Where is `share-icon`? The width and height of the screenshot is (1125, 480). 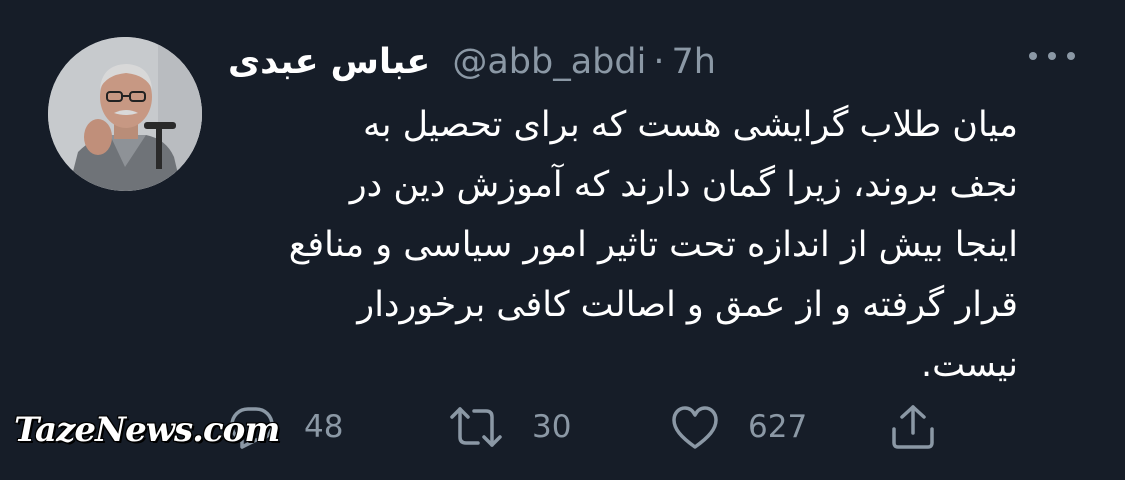 share-icon is located at coordinates (913, 427).